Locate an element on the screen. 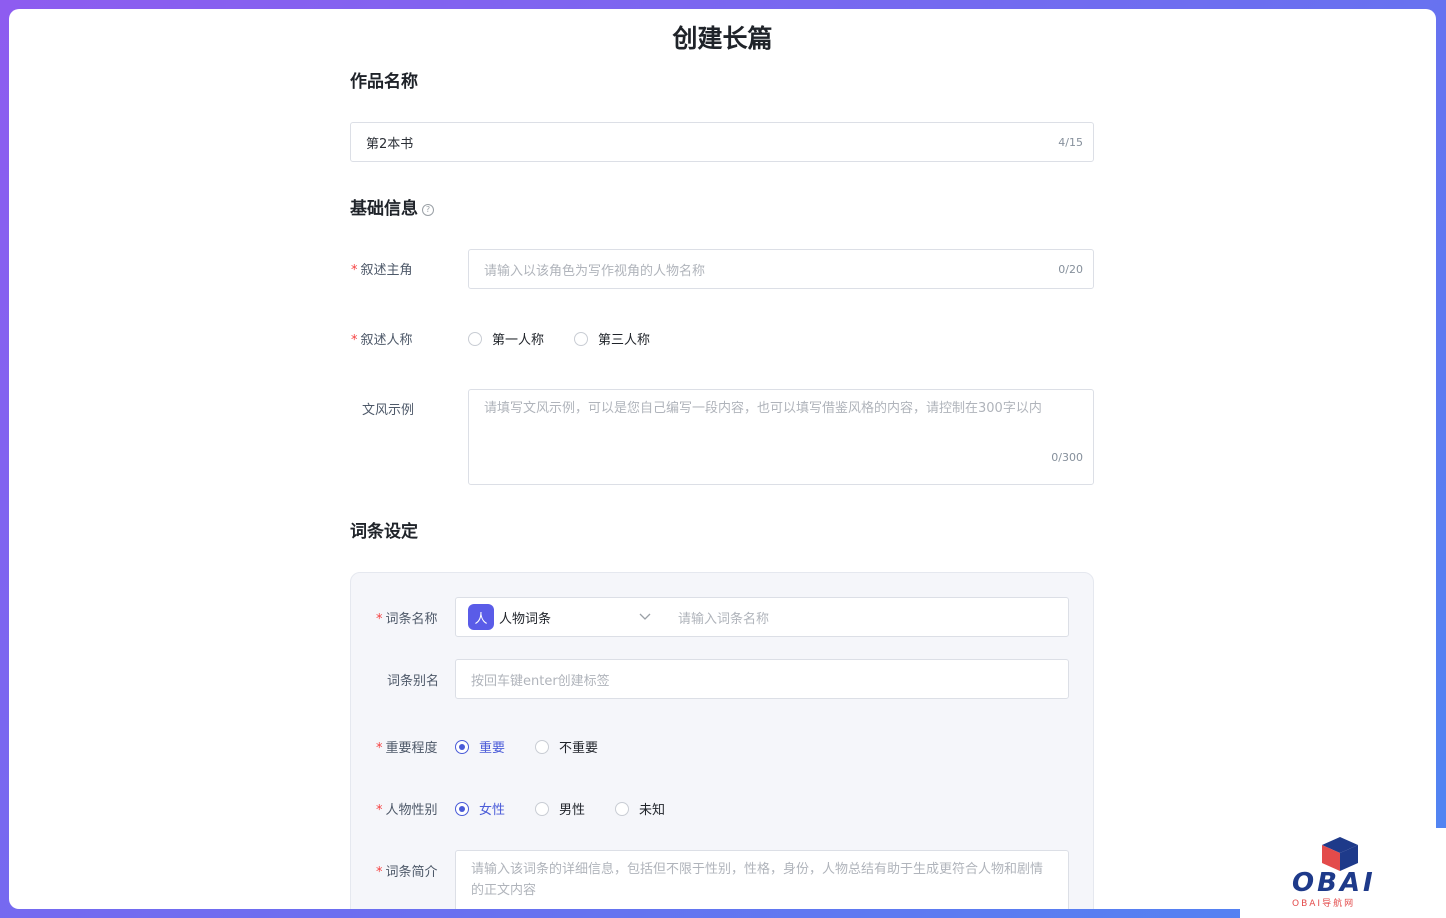  radio-label: 未知 is located at coordinates (652, 810).